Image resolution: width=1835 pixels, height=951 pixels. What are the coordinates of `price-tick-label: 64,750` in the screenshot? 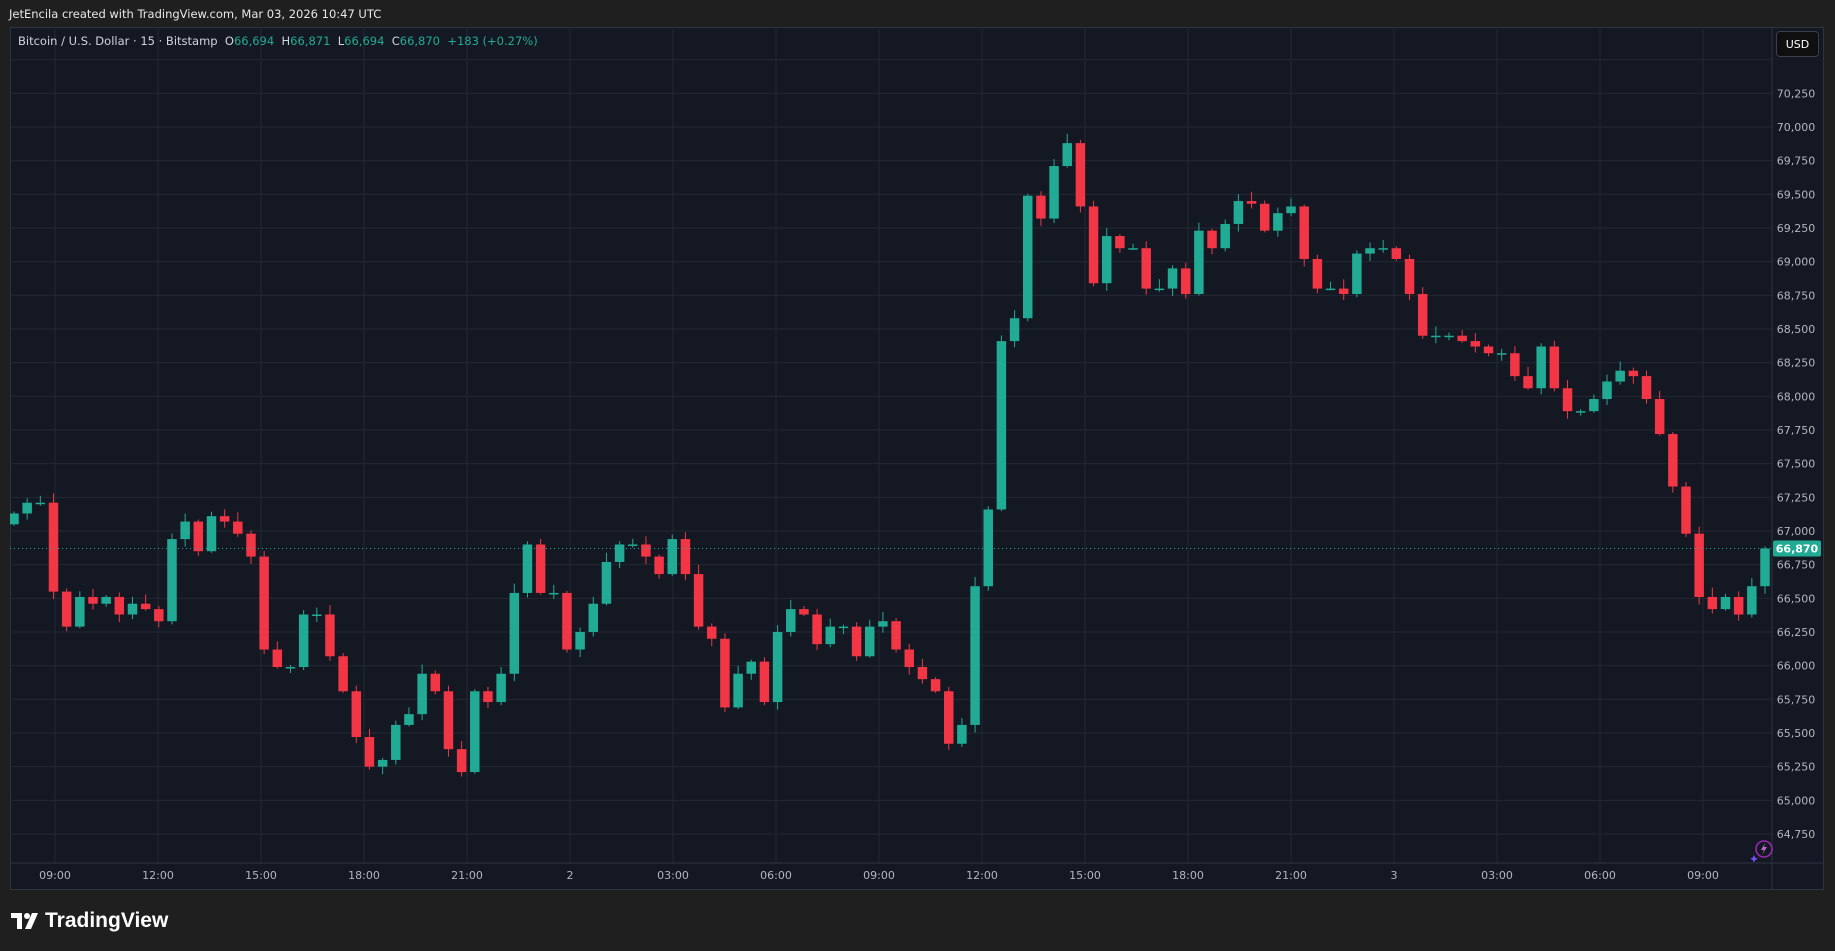 It's located at (1796, 834).